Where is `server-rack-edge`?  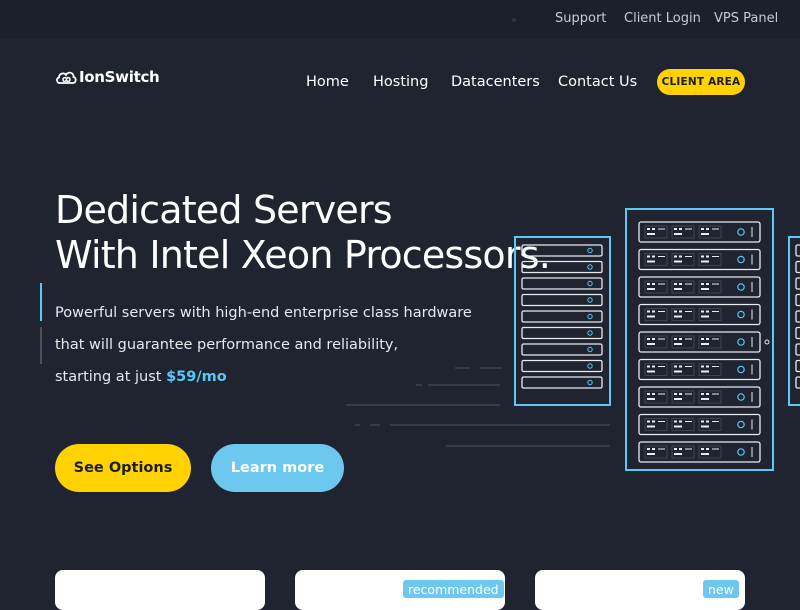
server-rack-edge is located at coordinates (794, 321).